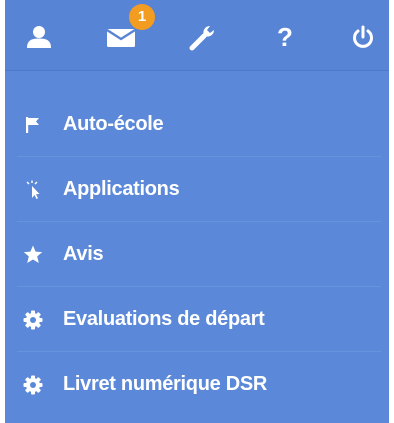  I want to click on menu-item-label: Livret numérique DSR, so click(165, 384).